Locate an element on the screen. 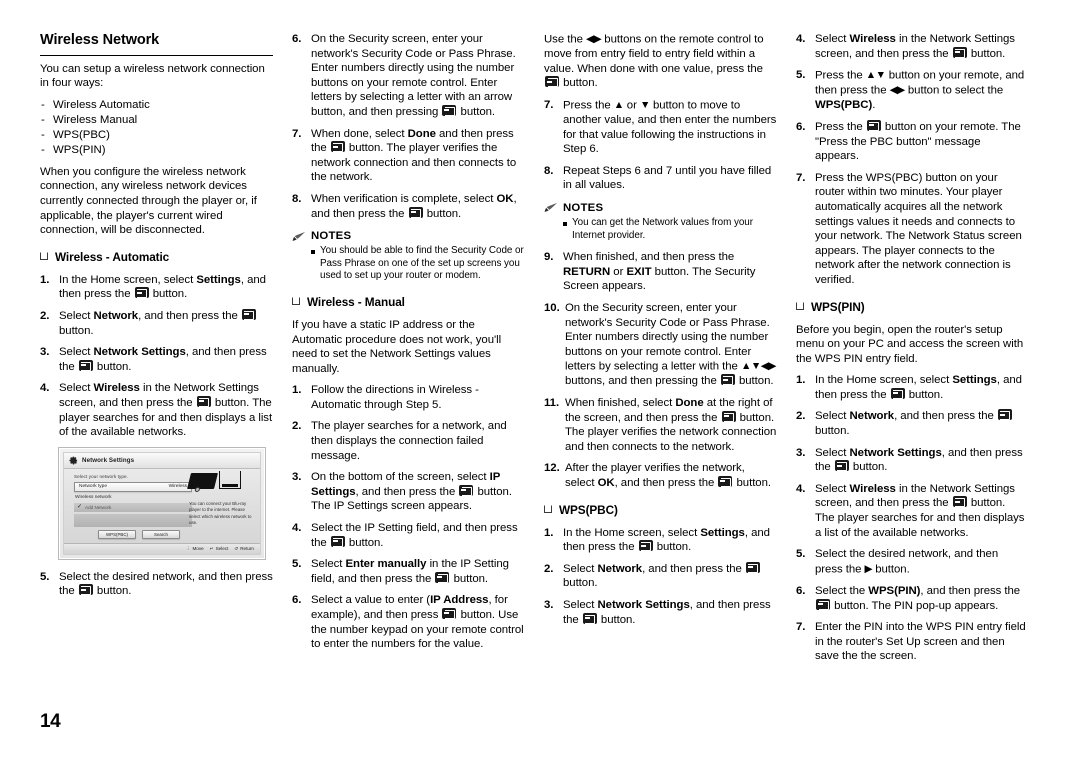 This screenshot has height=761, width=1080. step-number: 1. is located at coordinates (549, 532).